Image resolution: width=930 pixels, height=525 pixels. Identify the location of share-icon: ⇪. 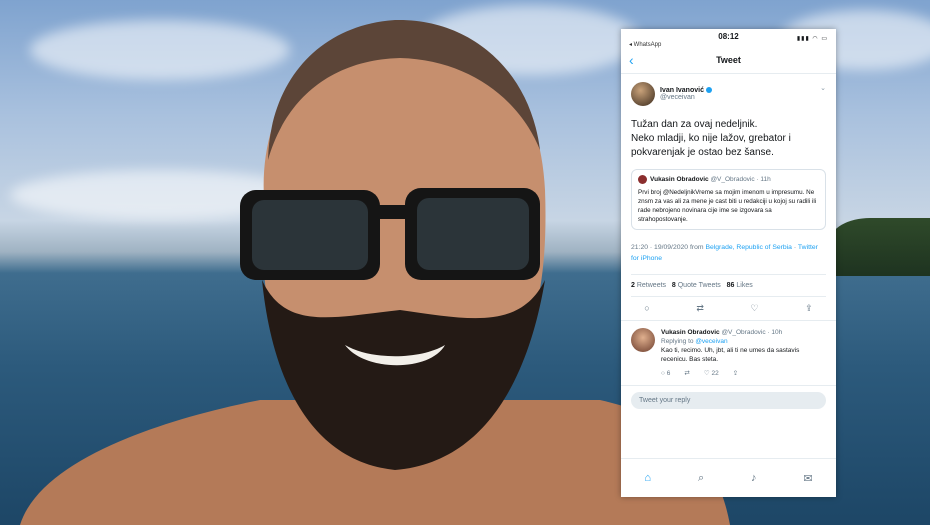
(809, 308).